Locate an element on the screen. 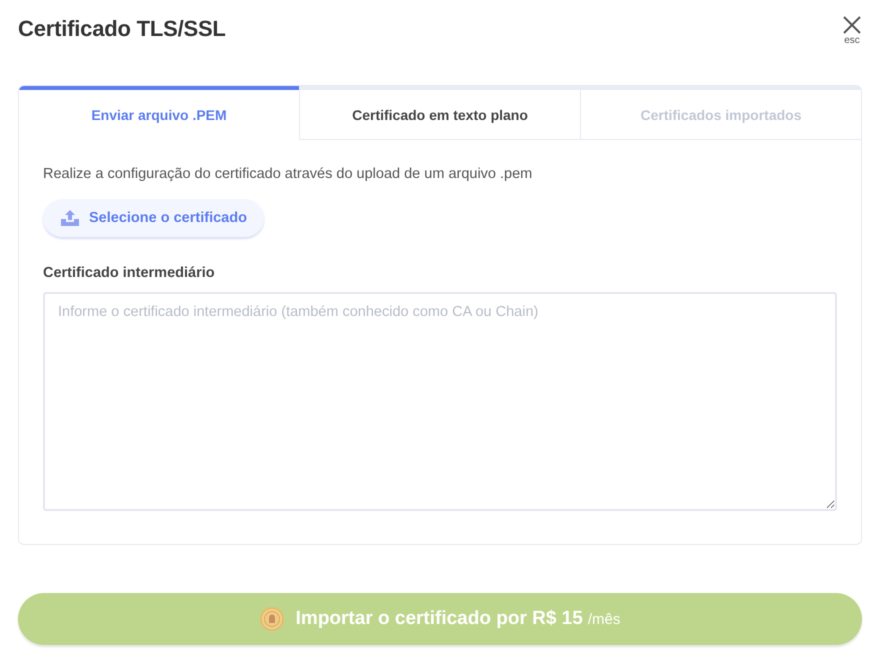 Image resolution: width=877 pixels, height=658 pixels. coin-icon is located at coordinates (272, 619).